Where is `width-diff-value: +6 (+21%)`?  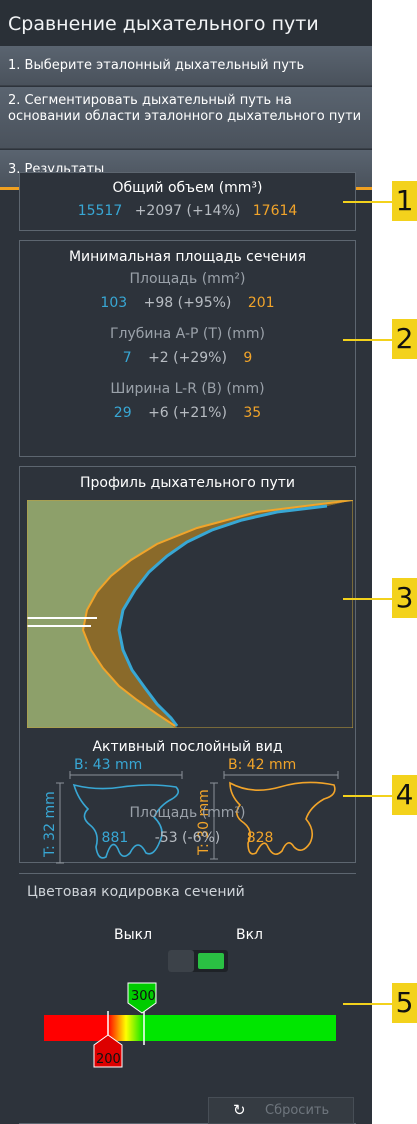 width-diff-value: +6 (+21%) is located at coordinates (187, 413).